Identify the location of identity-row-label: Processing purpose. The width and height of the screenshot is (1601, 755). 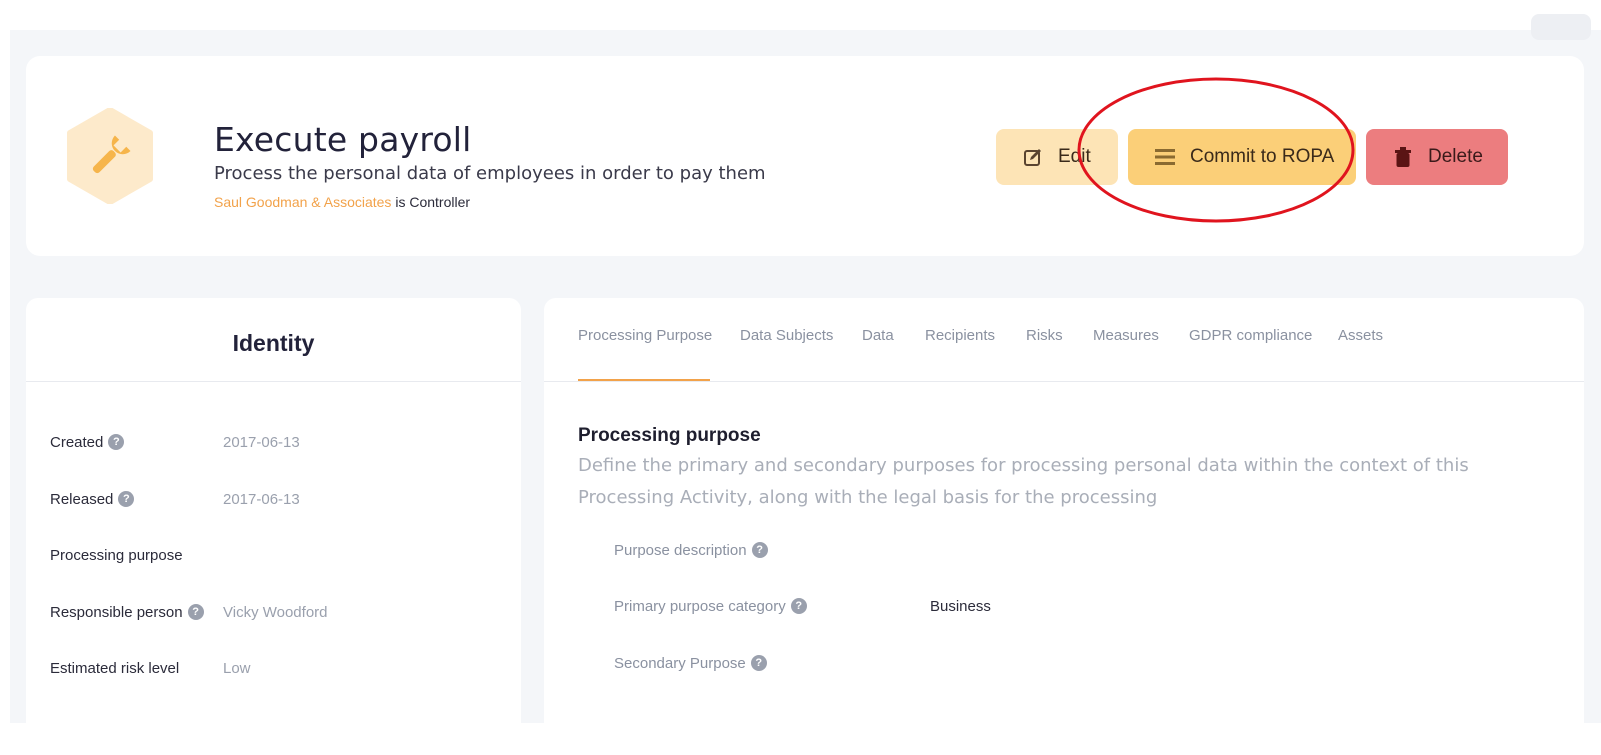
(116, 555).